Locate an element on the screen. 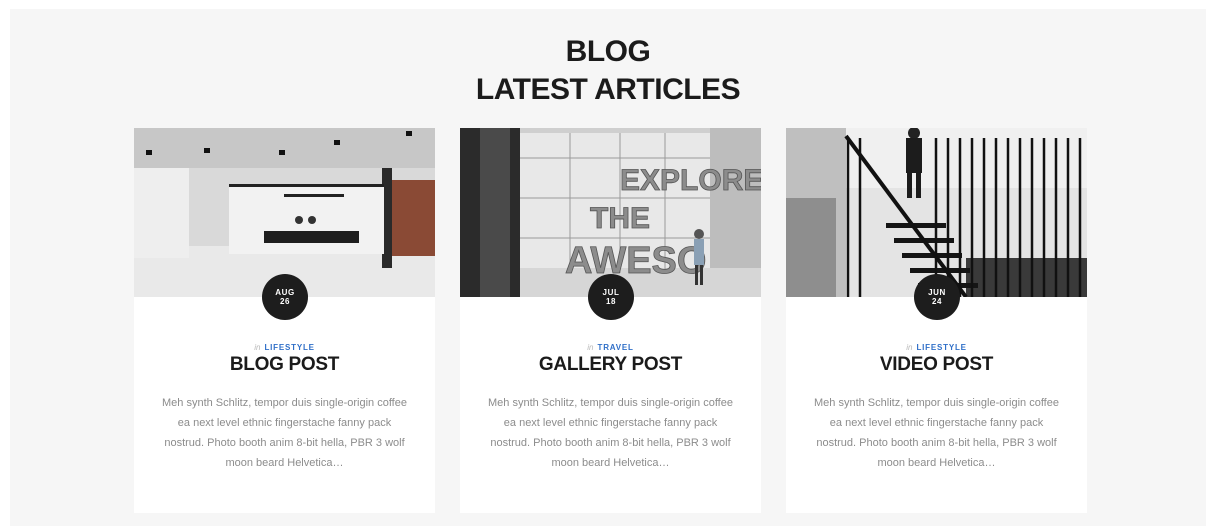 The width and height of the screenshot is (1206, 526). post-title: GALLERY POST is located at coordinates (610, 365).